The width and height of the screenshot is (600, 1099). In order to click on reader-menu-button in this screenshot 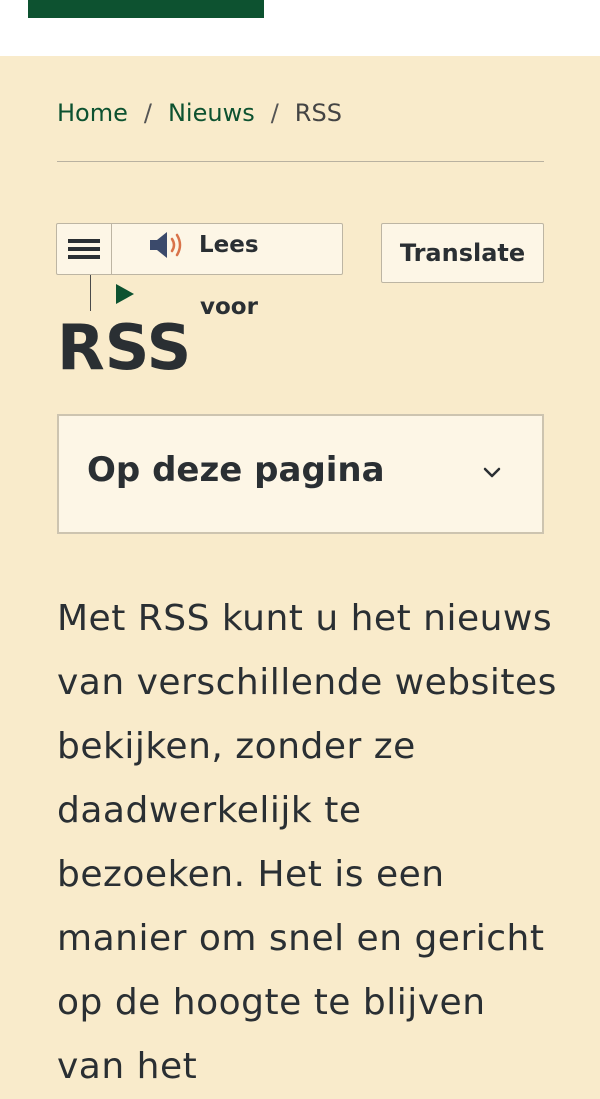, I will do `click(84, 249)`.